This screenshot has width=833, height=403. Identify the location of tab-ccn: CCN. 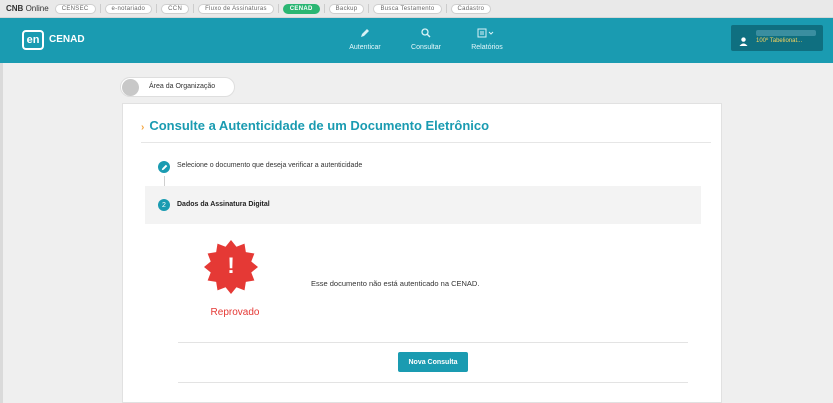
(175, 8).